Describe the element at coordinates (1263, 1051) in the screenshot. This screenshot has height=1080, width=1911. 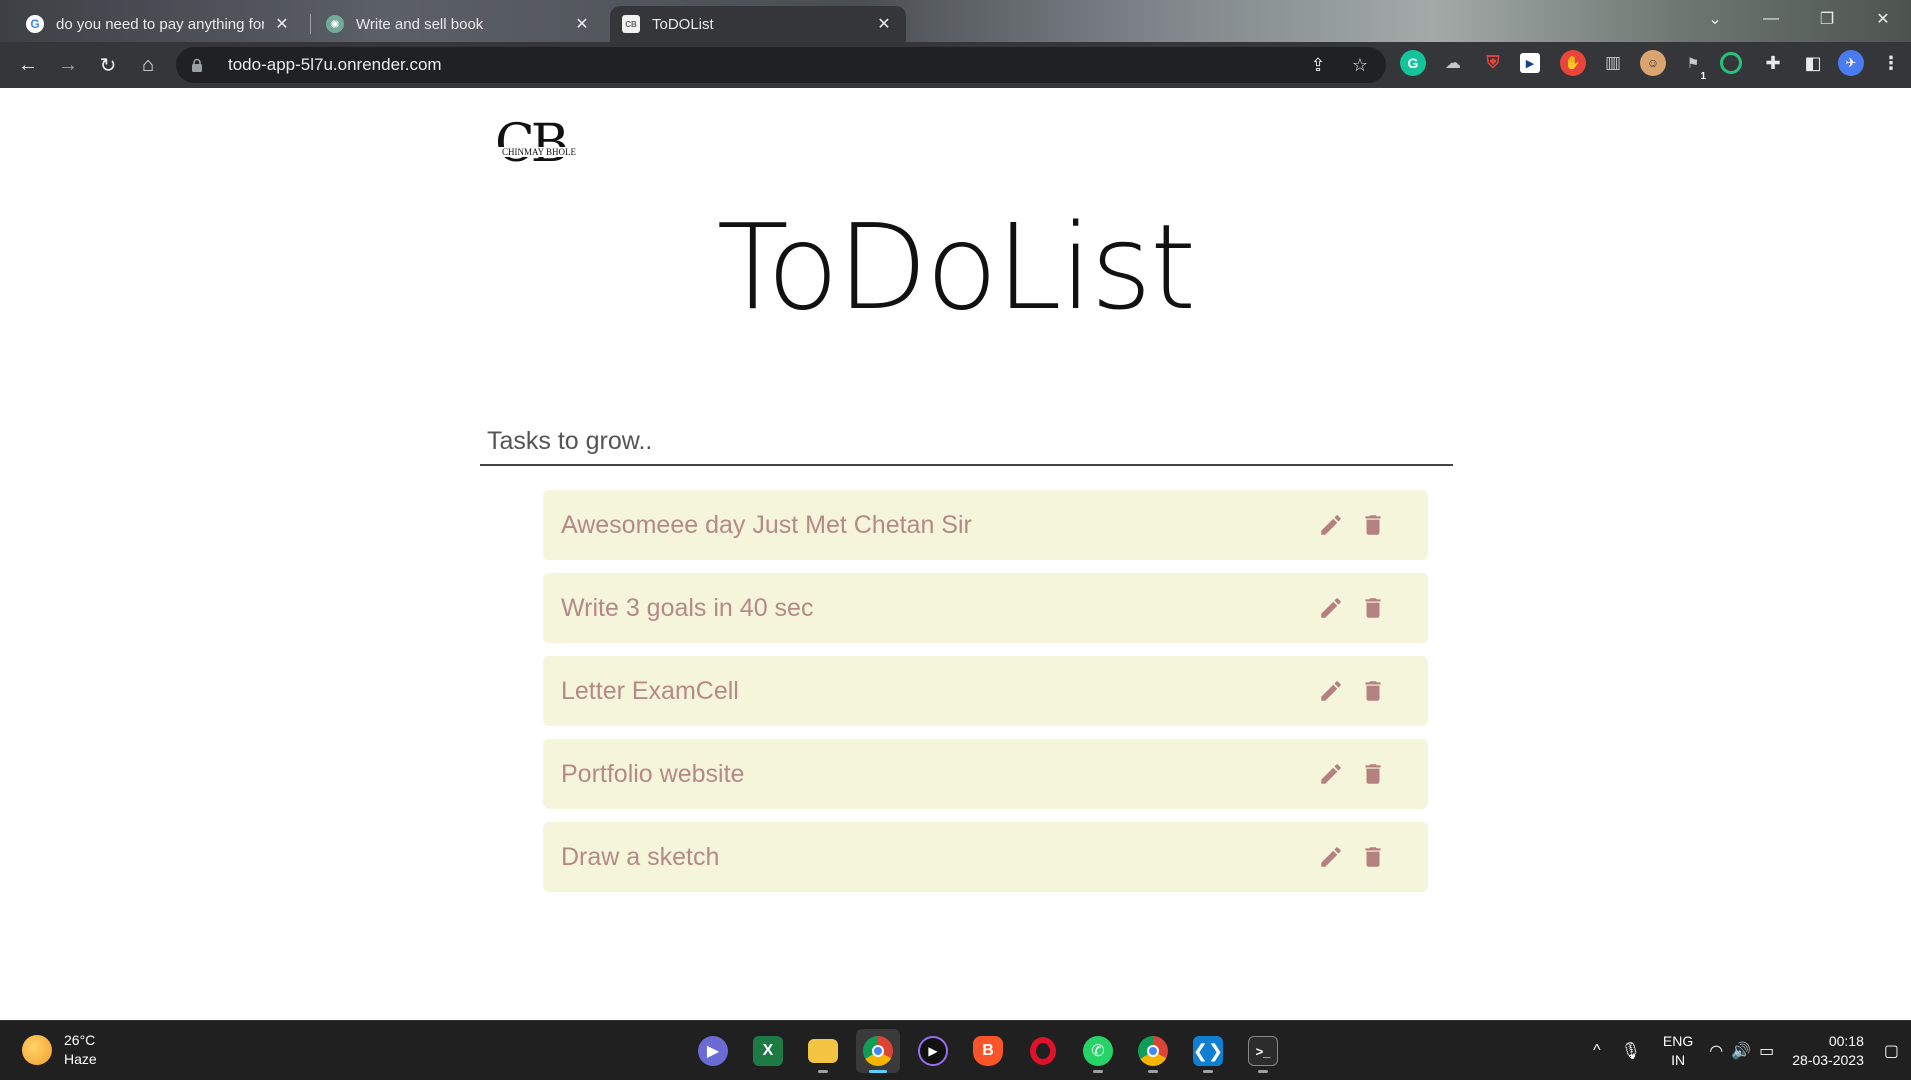
I see `terminal-icon: >_` at that location.